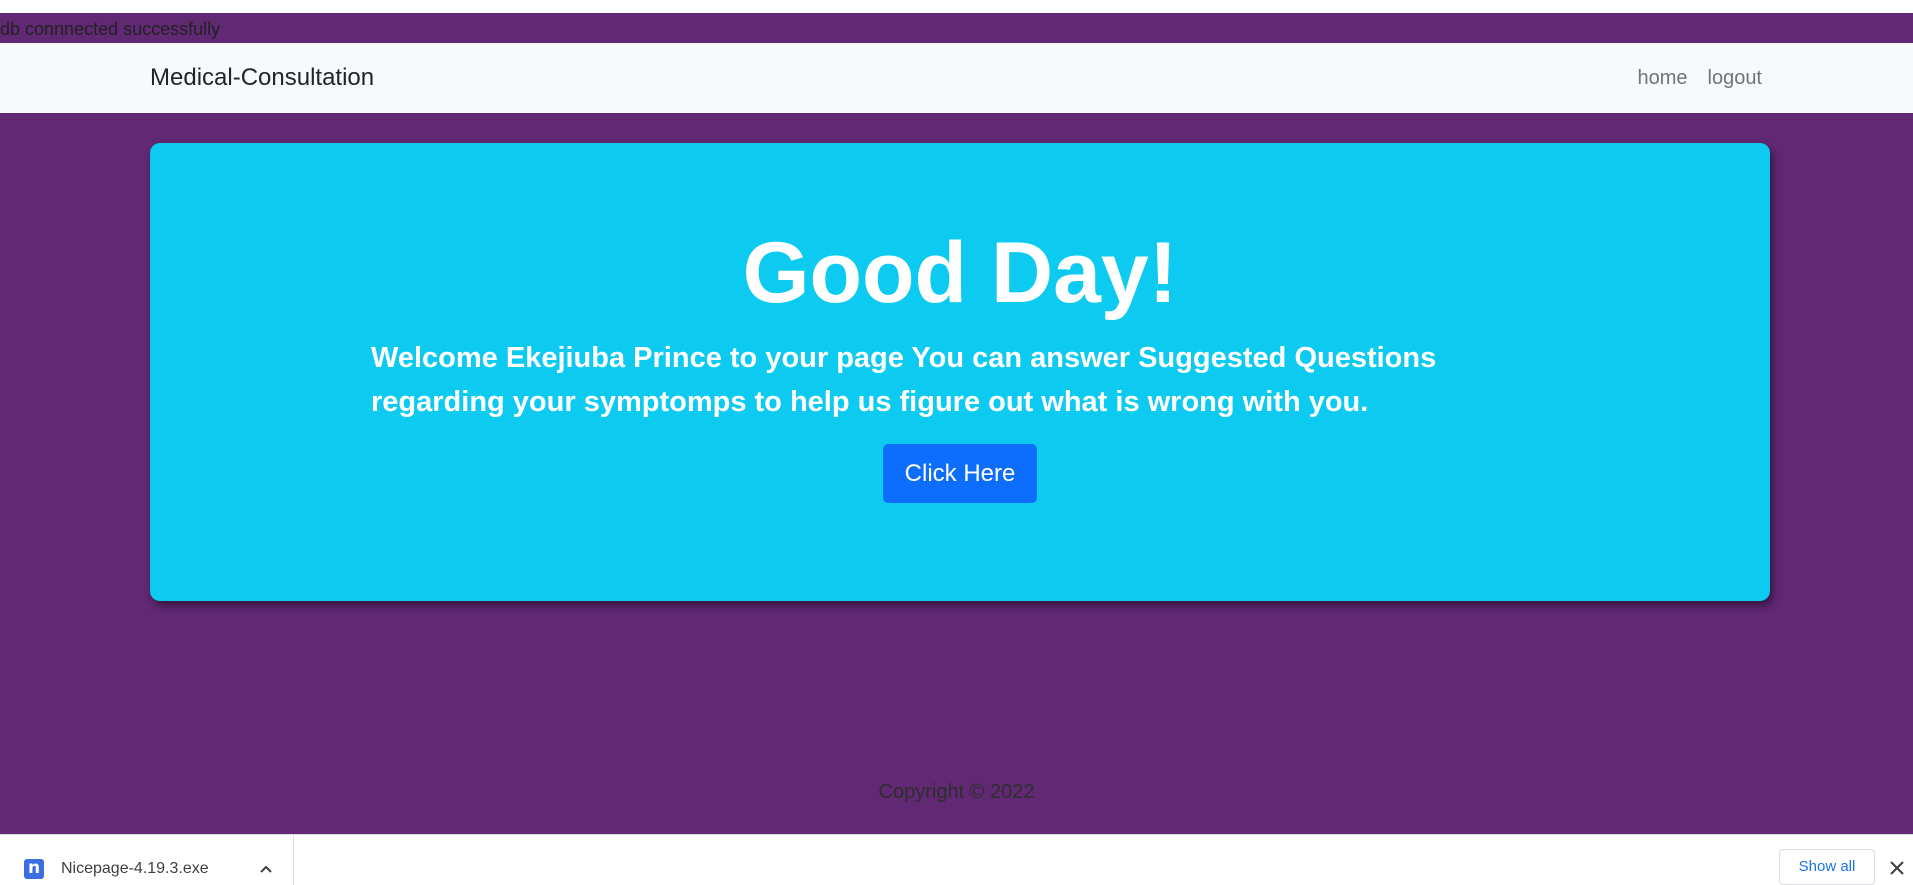 The image size is (1913, 885). I want to click on click-here-button: Click Here, so click(960, 473).